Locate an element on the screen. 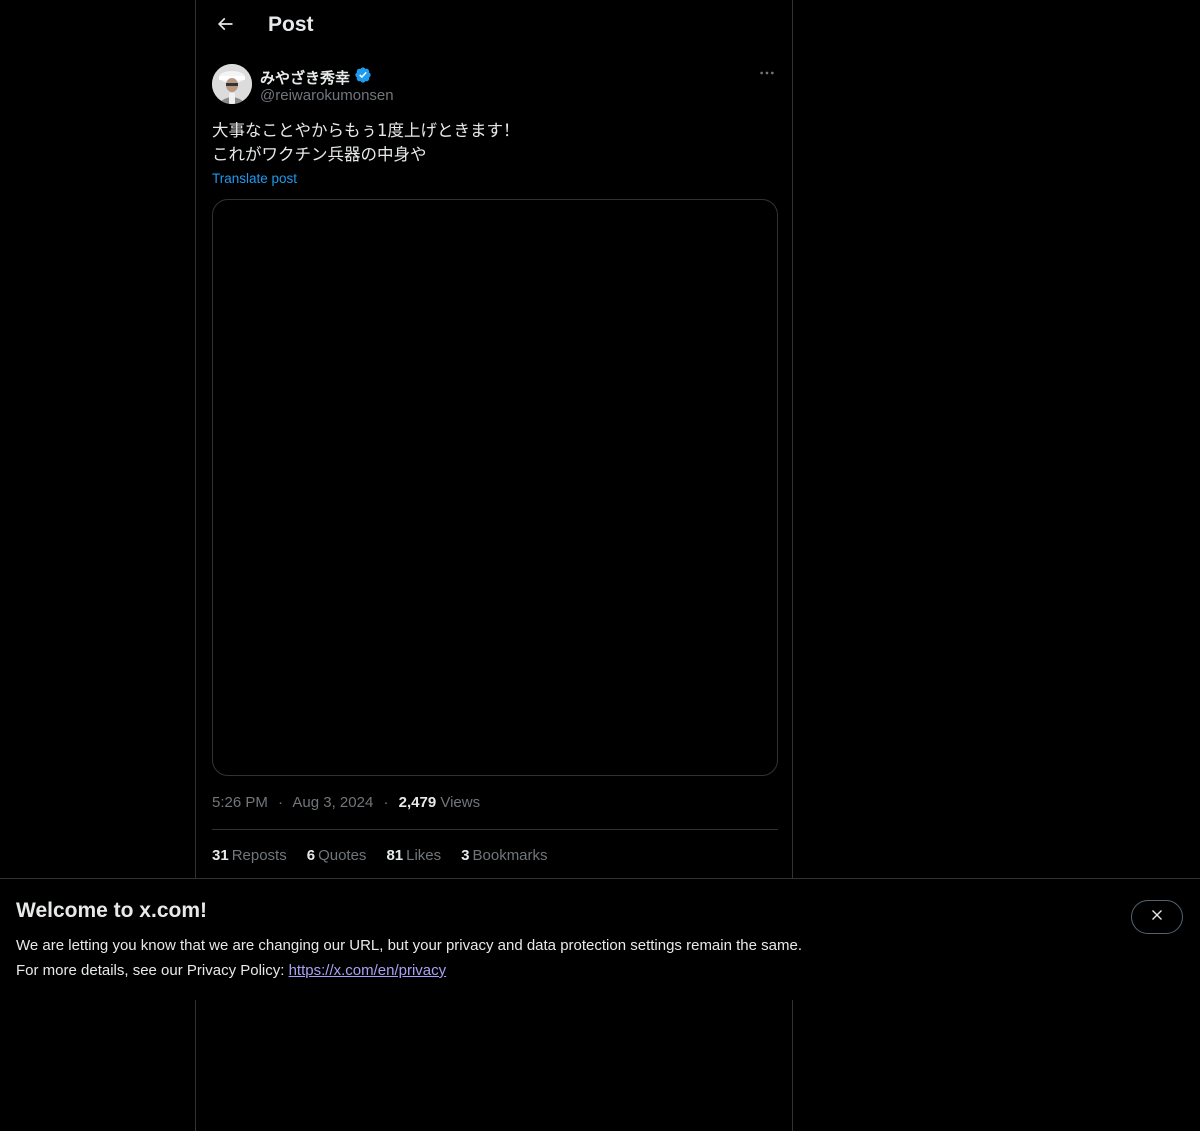 This screenshot has width=1200, height=1131. arrow-left-icon is located at coordinates (225, 26).